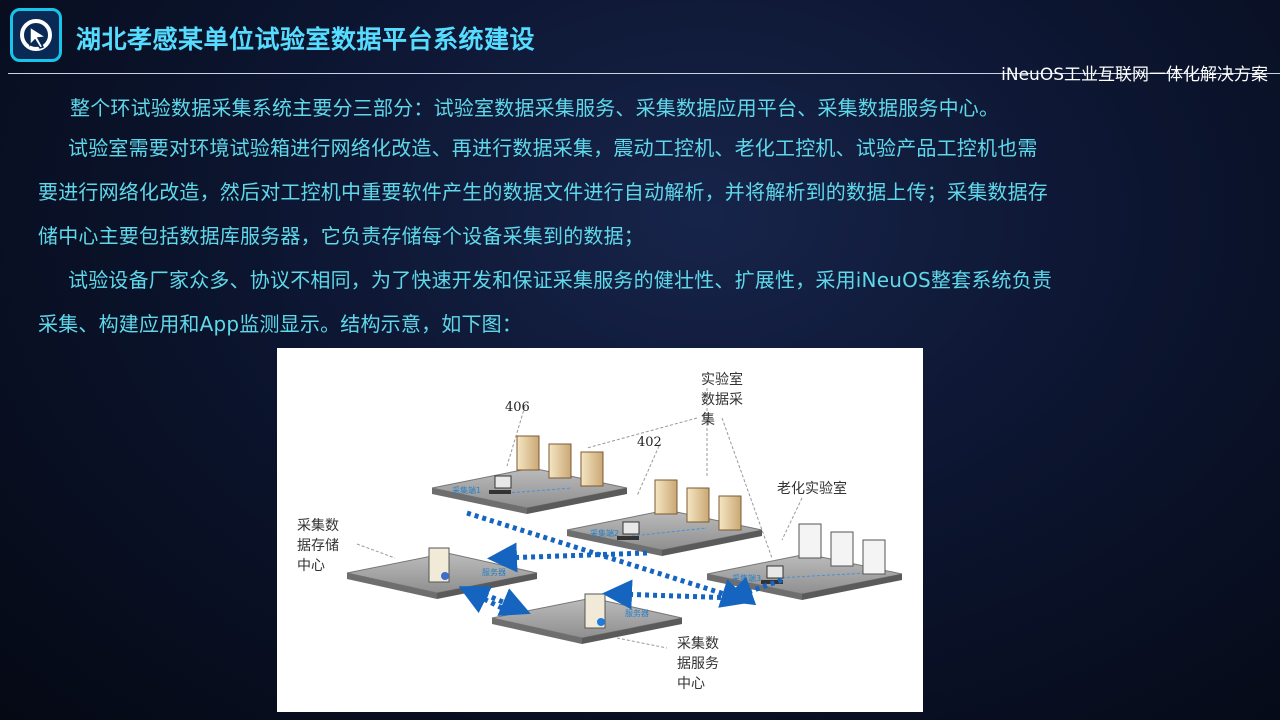  Describe the element at coordinates (494, 572) in the screenshot. I see `server-1-tag: 服务器` at that location.